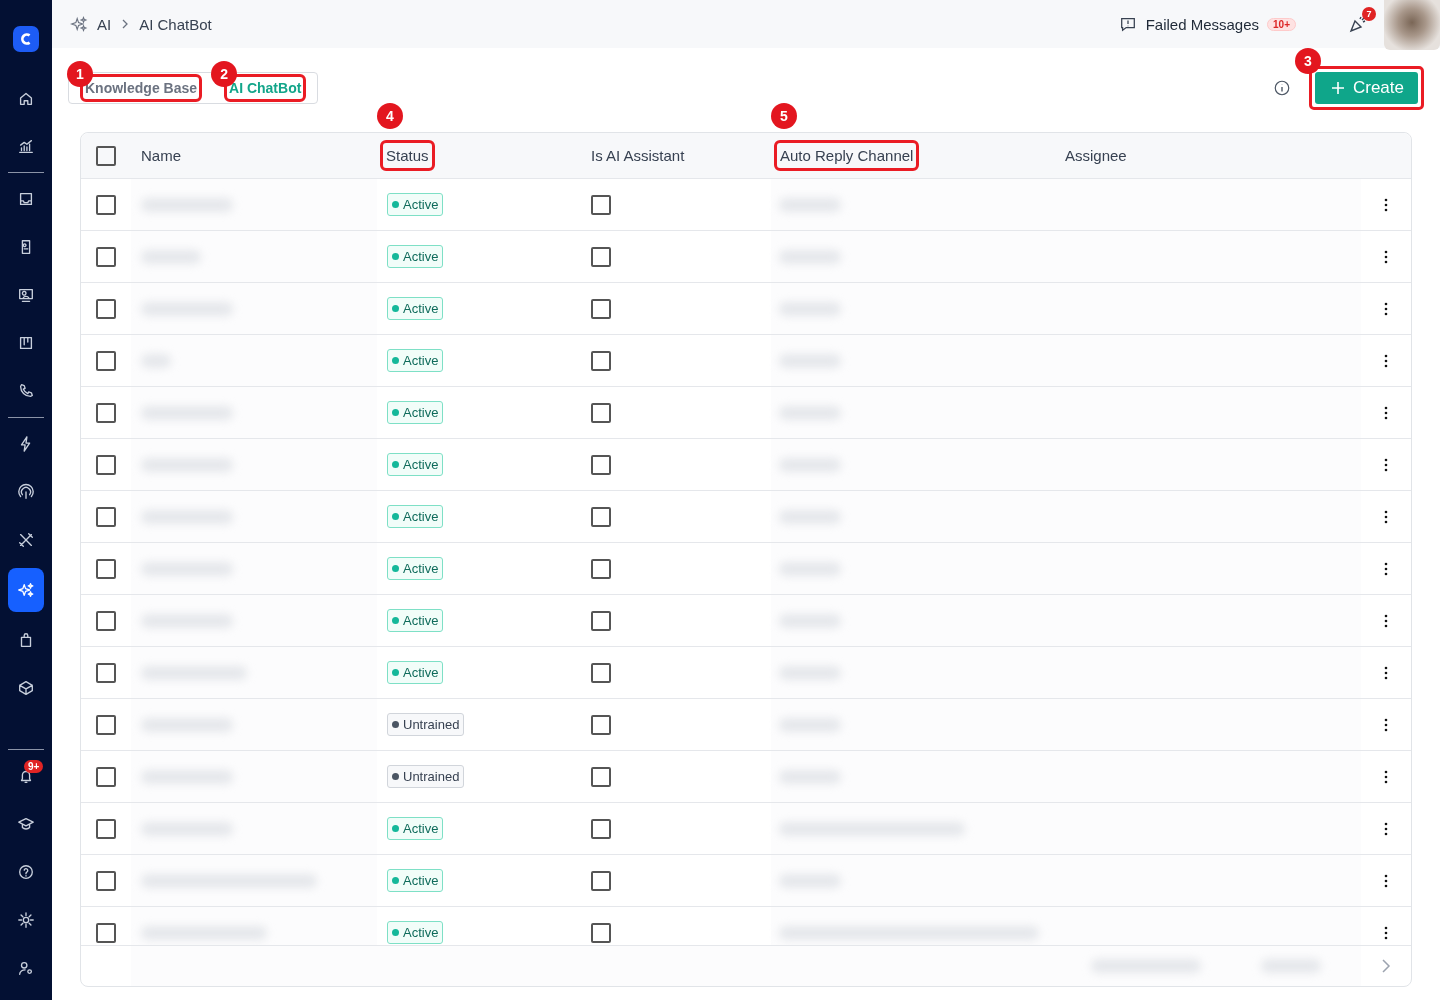  Describe the element at coordinates (390, 116) in the screenshot. I see `step-marker: 4` at that location.